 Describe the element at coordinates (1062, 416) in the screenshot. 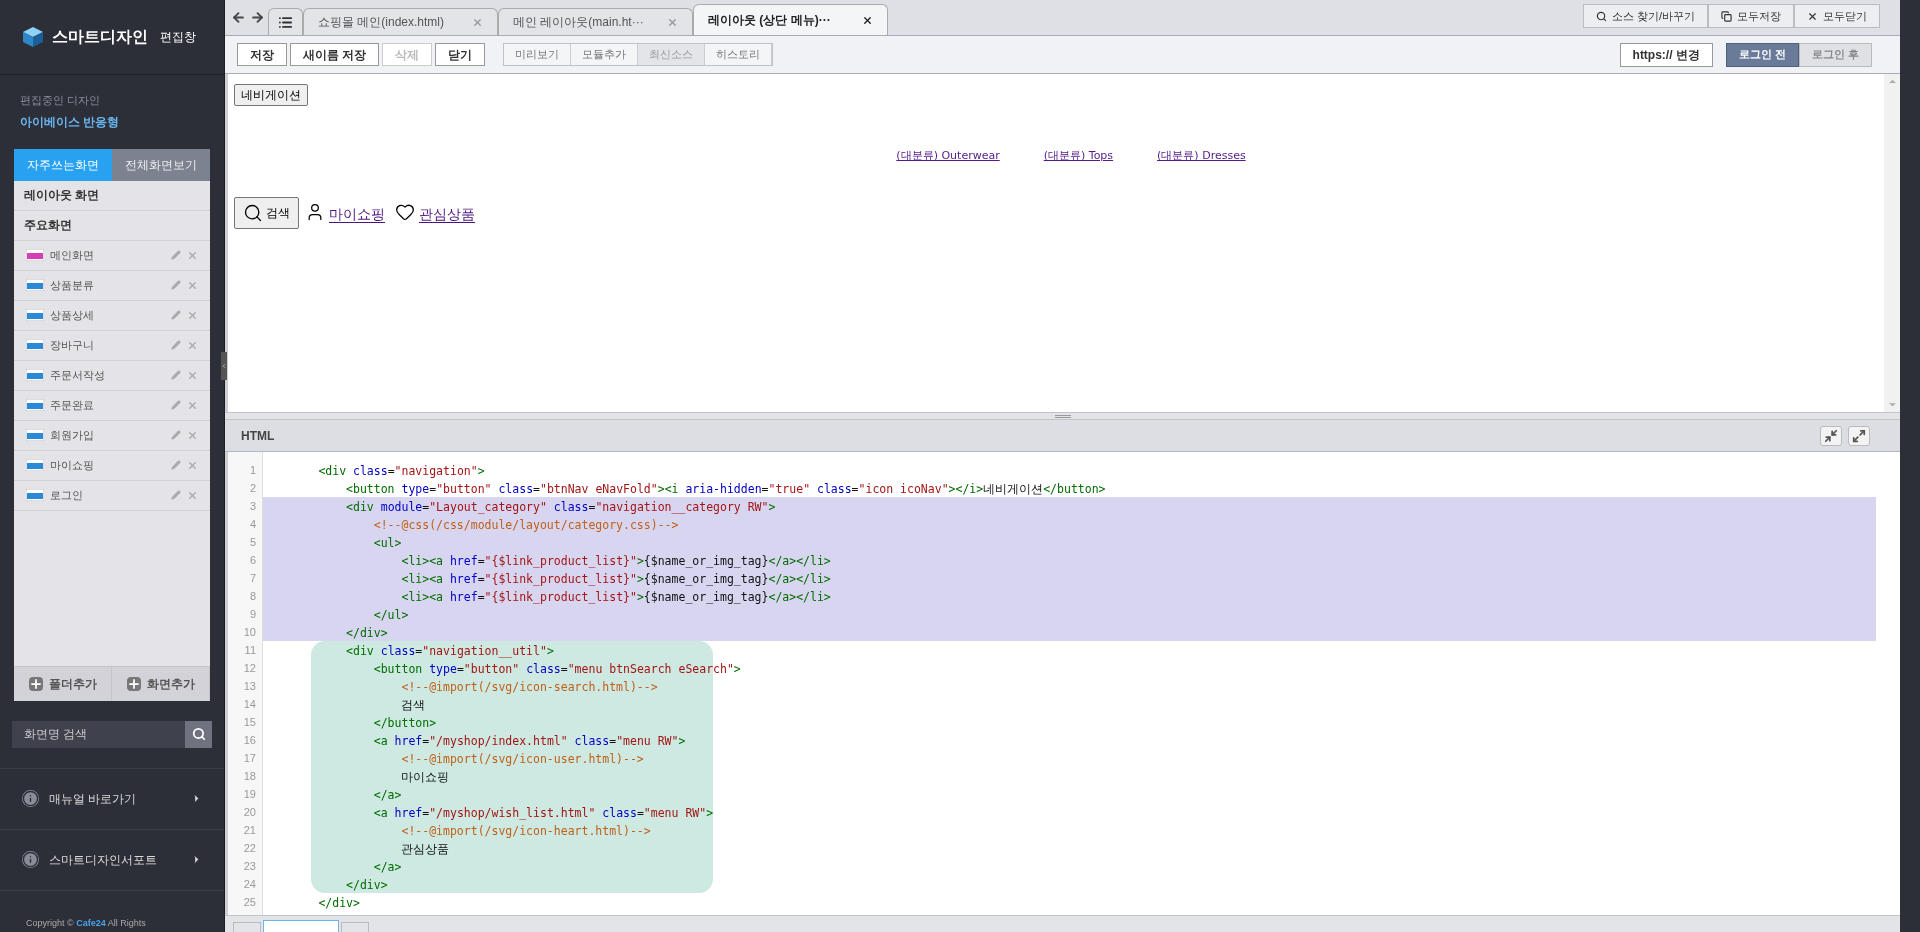

I see `splitter` at that location.